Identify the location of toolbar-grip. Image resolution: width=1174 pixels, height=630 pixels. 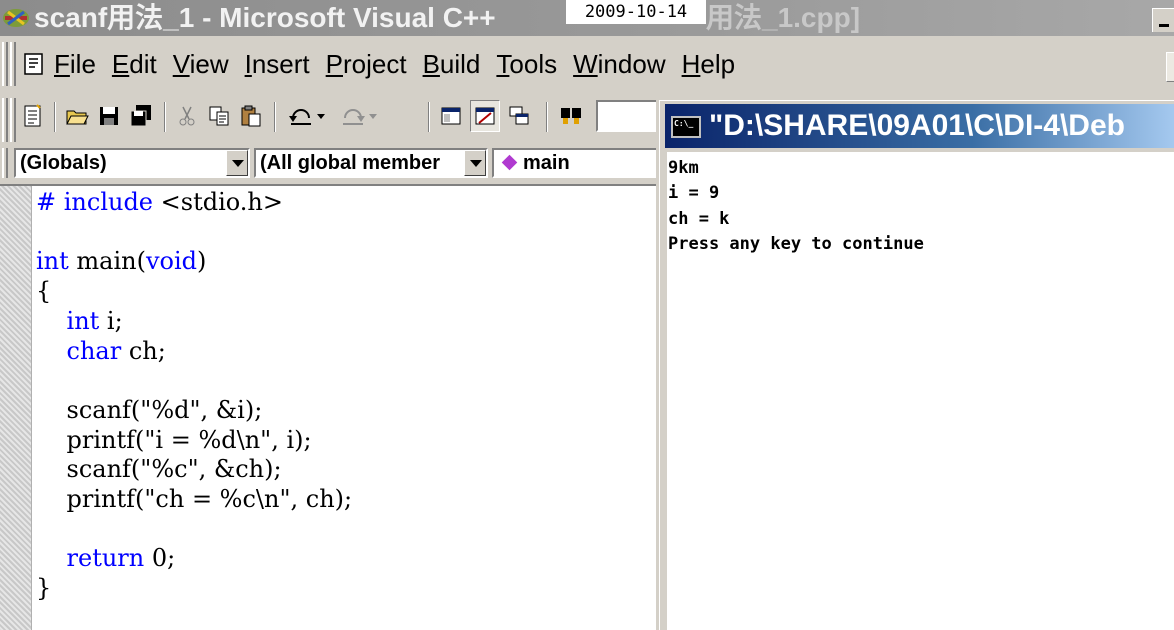
(5, 120).